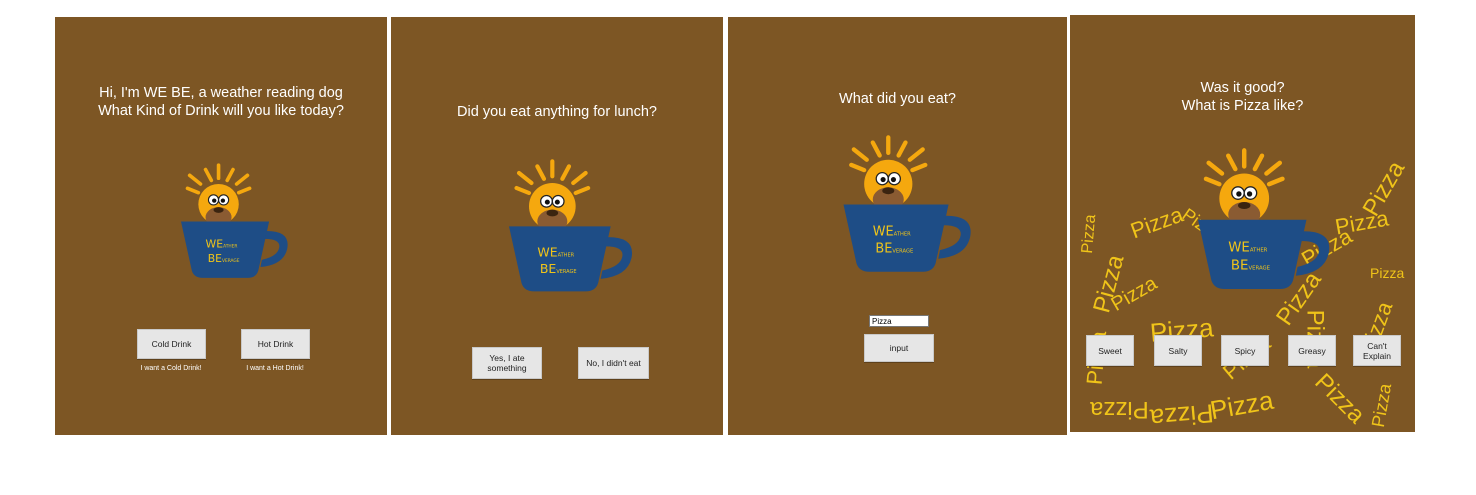 The height and width of the screenshot is (495, 1476). I want to click on input-button: input, so click(899, 348).